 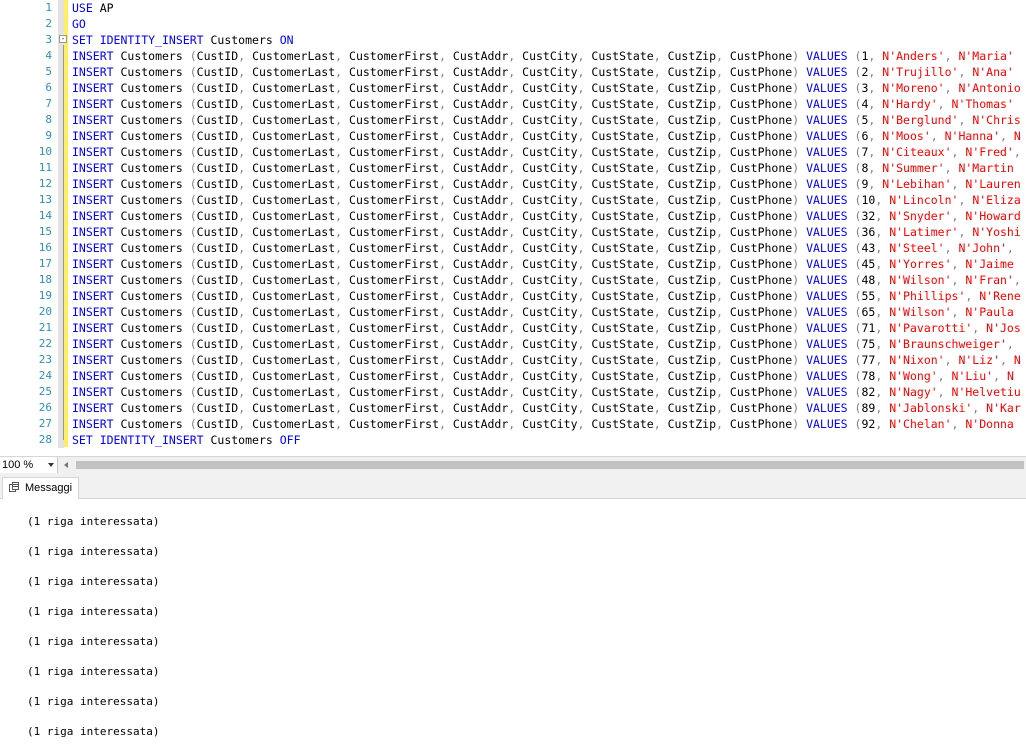 I want to click on scroll-left-icon, so click(x=66, y=465).